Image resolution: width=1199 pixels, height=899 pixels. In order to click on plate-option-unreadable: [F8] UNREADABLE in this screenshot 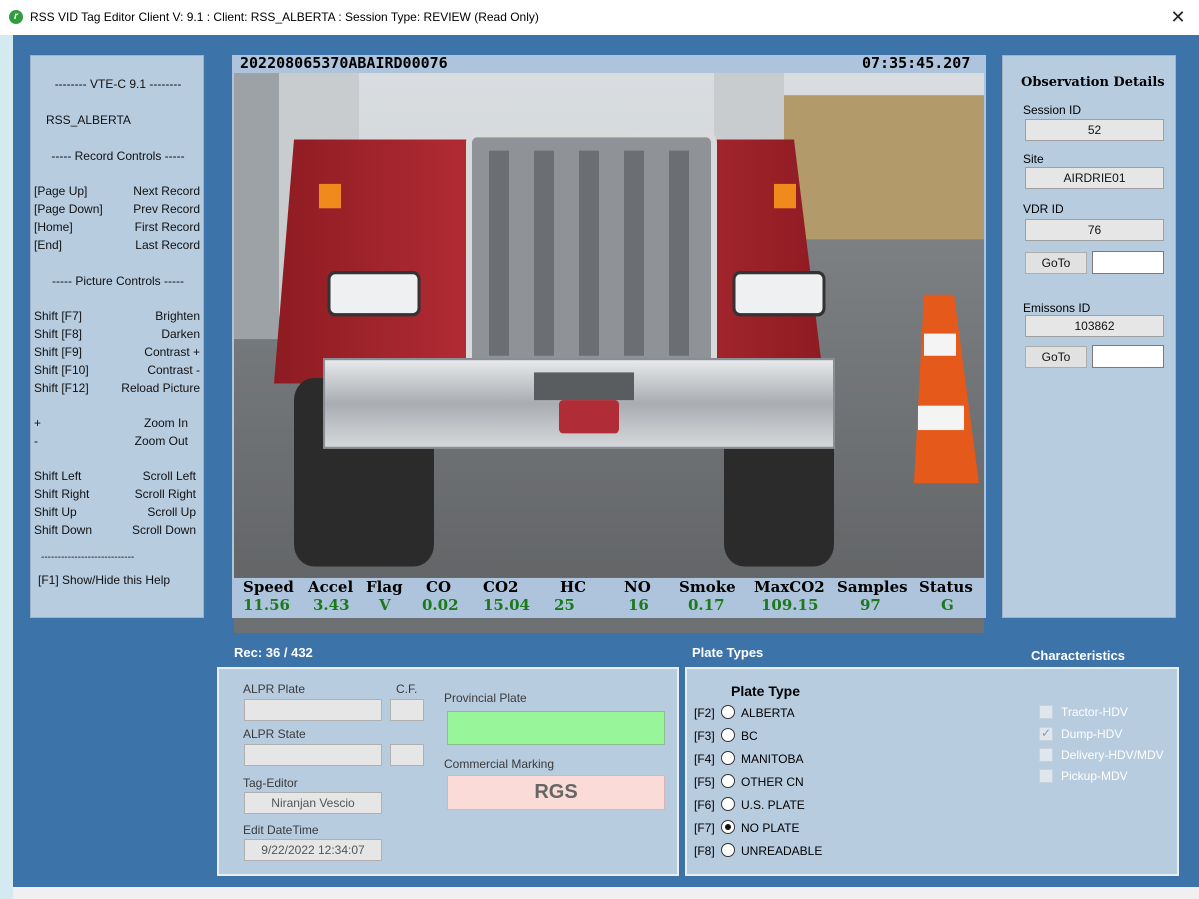, I will do `click(794, 851)`.